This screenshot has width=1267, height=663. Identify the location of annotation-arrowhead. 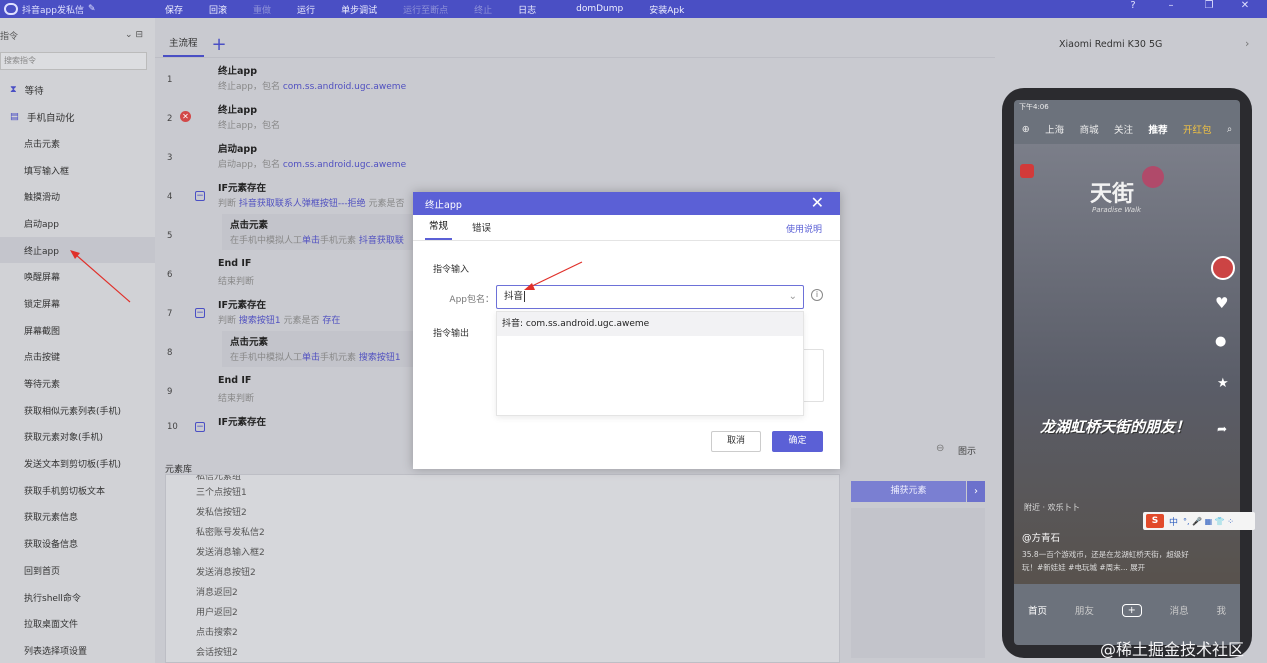
(529, 286).